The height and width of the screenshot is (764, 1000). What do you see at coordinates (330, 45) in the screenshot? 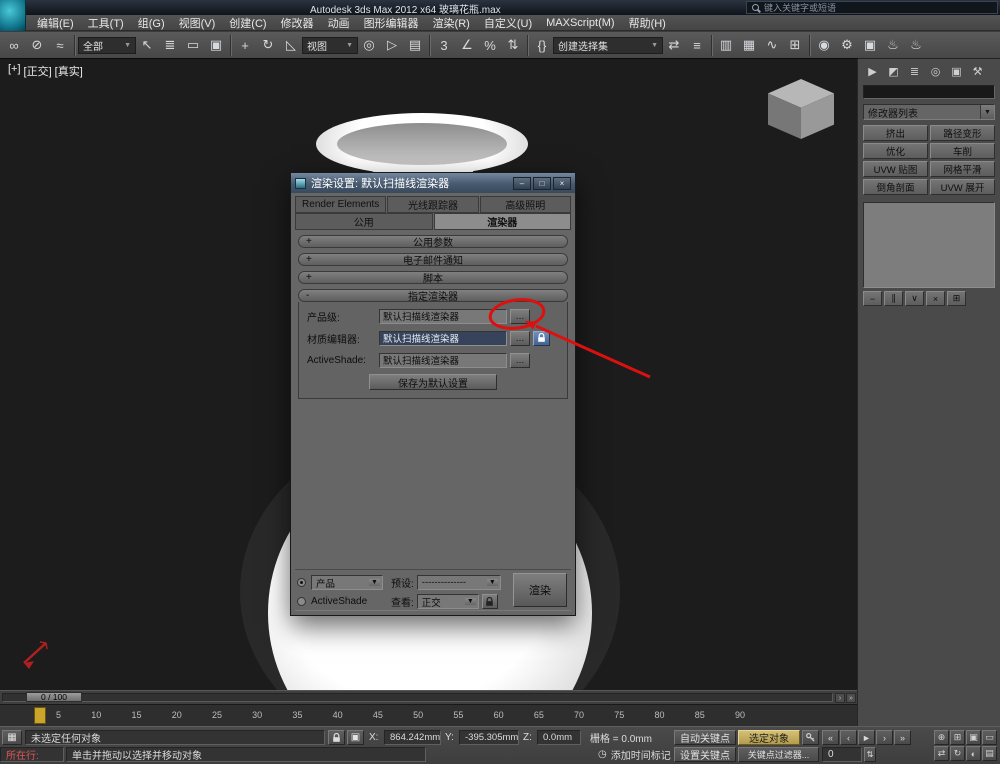
I see `reference-coordinate-dropdown: 视图 ▼` at bounding box center [330, 45].